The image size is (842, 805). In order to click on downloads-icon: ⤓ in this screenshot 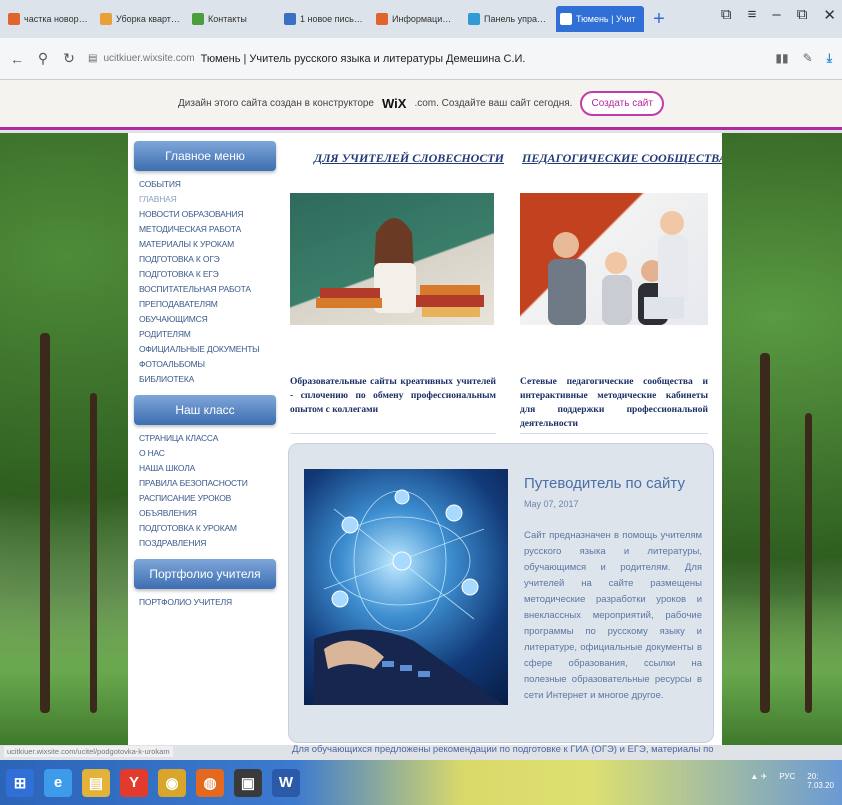, I will do `click(829, 58)`.